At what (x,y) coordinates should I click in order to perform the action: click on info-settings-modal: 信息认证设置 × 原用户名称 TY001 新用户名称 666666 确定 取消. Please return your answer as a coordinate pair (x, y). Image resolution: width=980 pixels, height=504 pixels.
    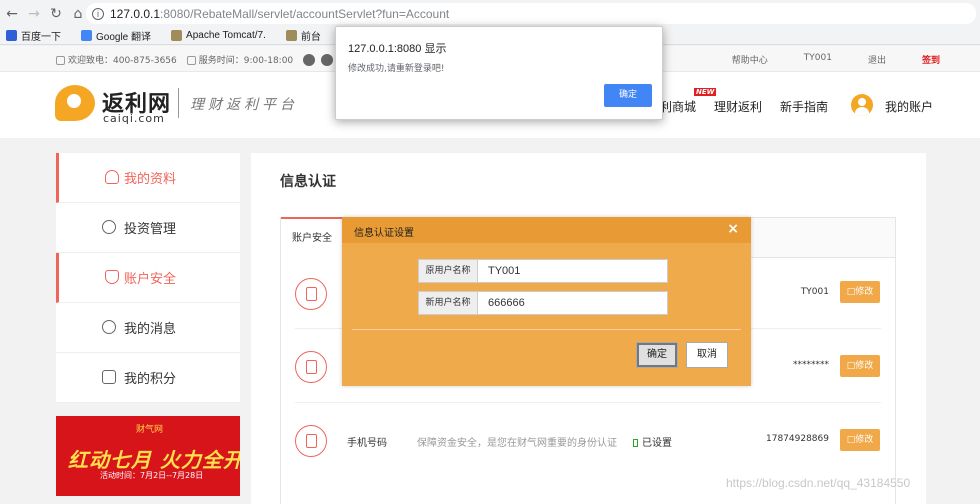
    Looking at the image, I should click on (546, 301).